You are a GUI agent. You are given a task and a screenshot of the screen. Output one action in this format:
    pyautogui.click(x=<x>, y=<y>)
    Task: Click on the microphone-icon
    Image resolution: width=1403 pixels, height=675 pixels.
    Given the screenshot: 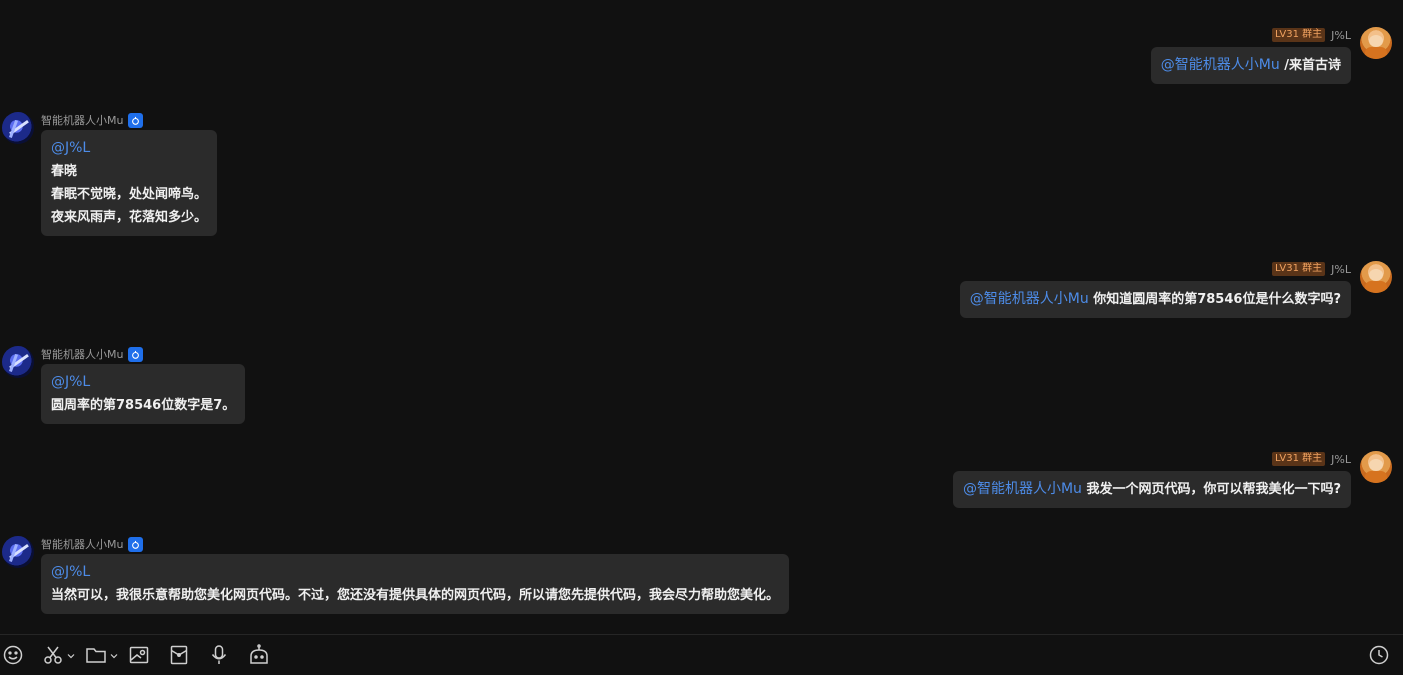 What is the action you would take?
    pyautogui.click(x=219, y=655)
    